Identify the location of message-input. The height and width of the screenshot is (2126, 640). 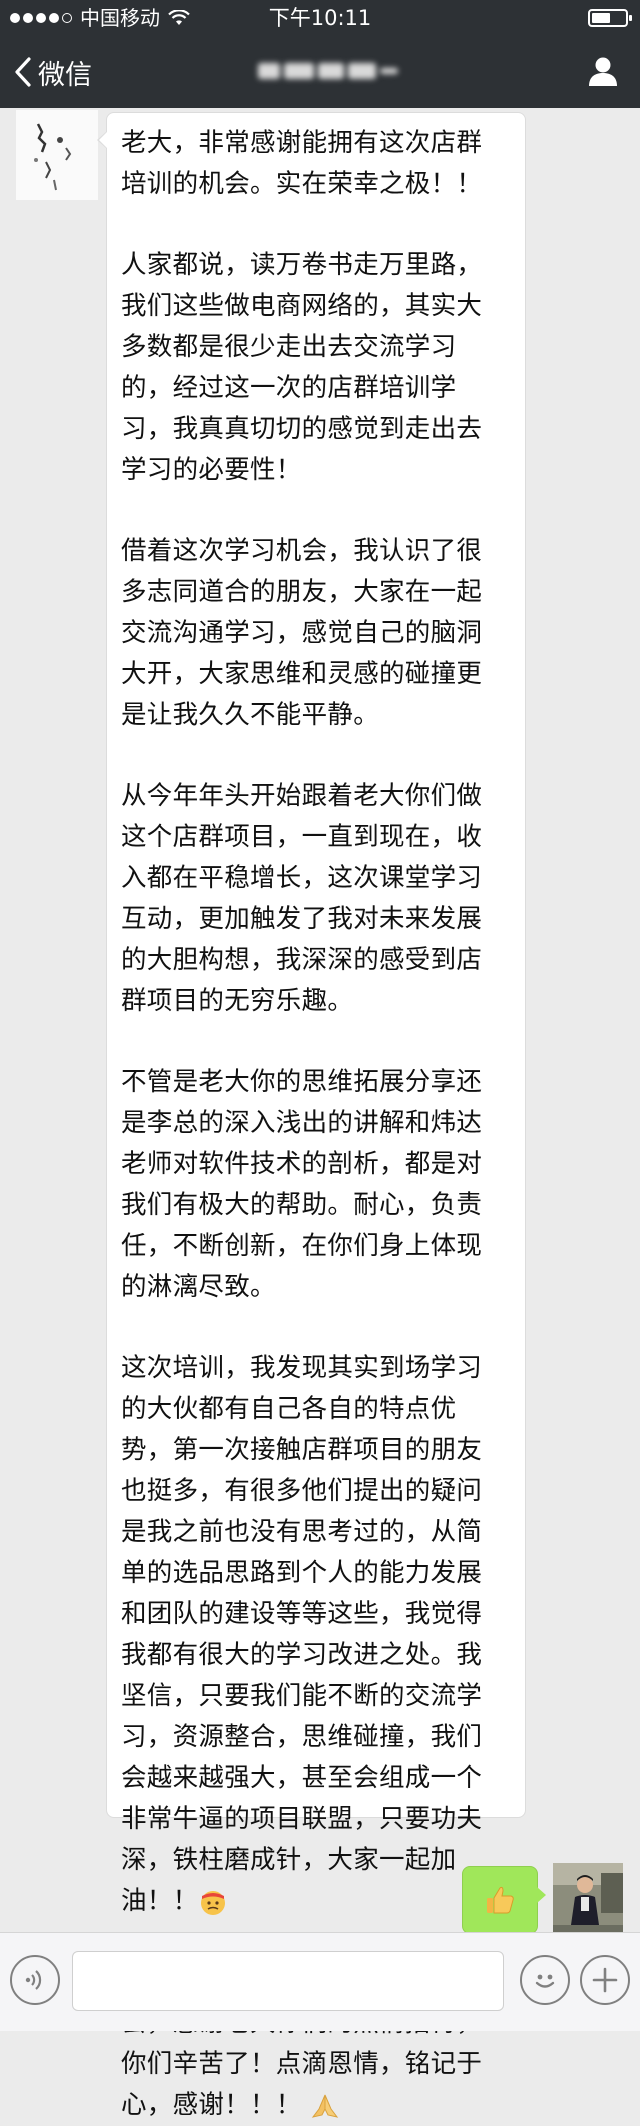
(288, 1981).